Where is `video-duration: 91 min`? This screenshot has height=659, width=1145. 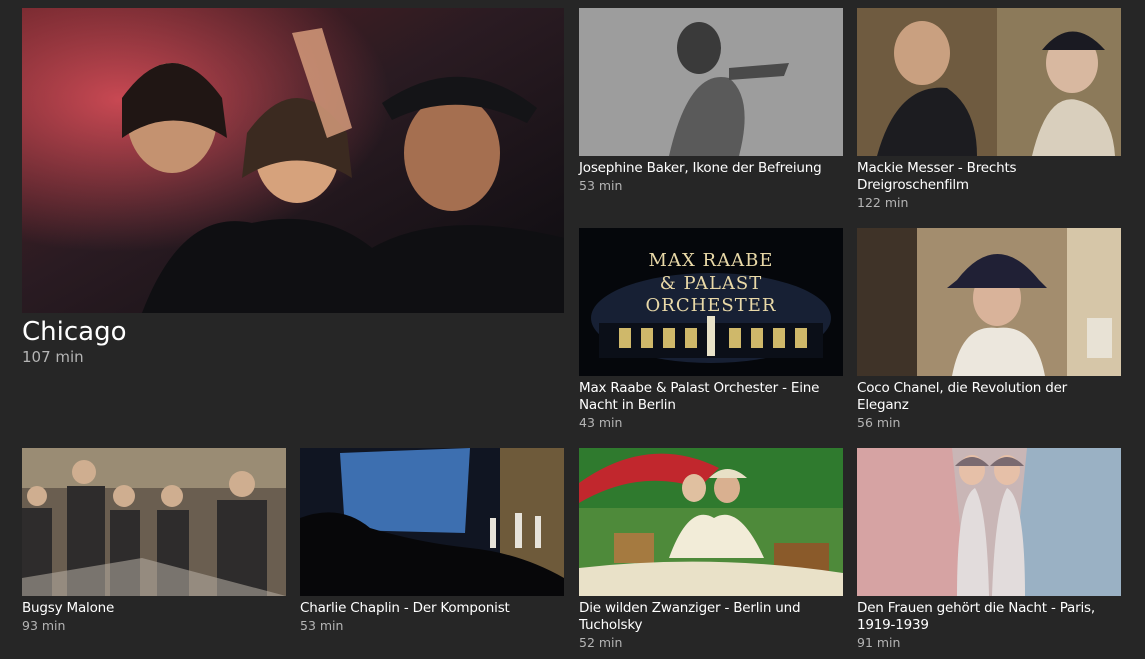
video-duration: 91 min is located at coordinates (879, 642).